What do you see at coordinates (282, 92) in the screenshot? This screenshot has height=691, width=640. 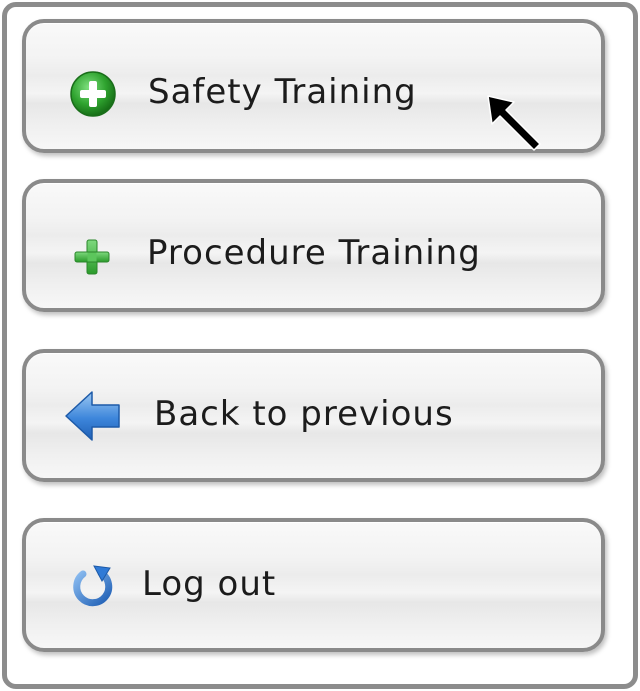 I see `safety-training-label: Safety Training` at bounding box center [282, 92].